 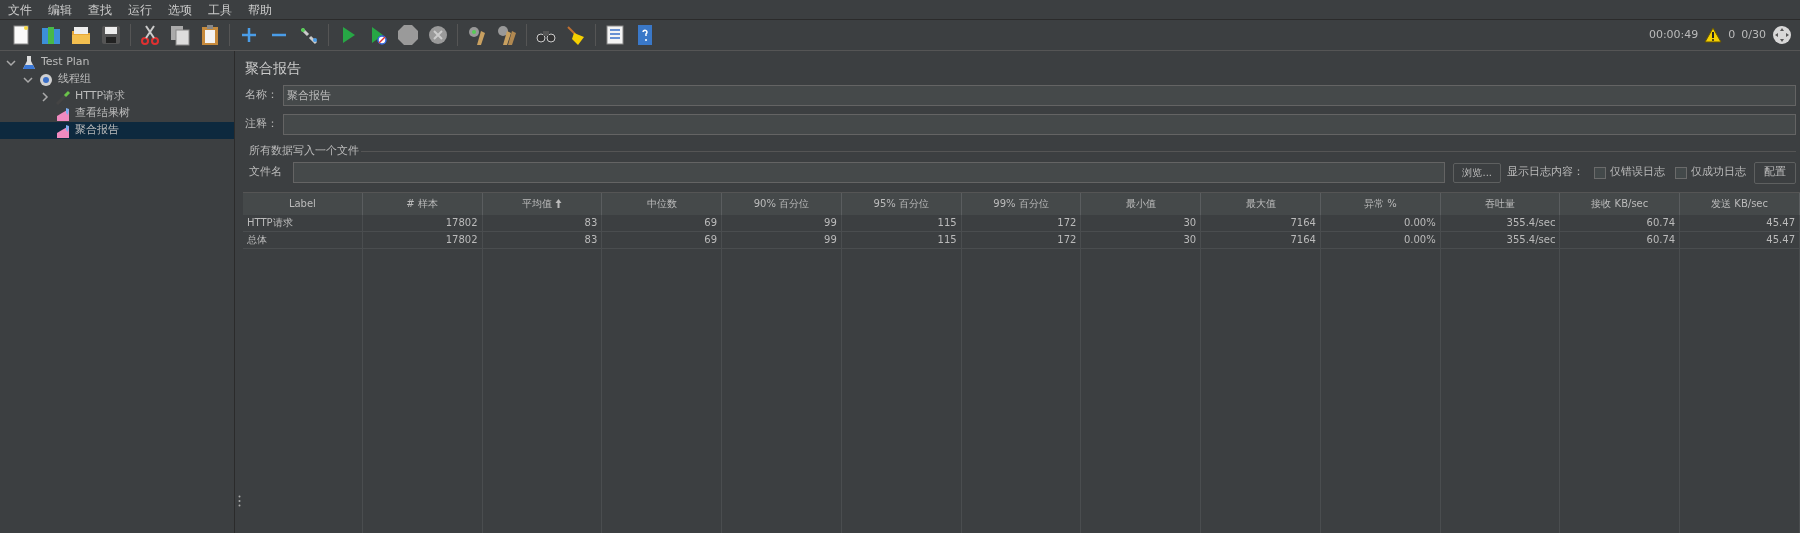 What do you see at coordinates (1039, 124) in the screenshot?
I see `comment-field` at bounding box center [1039, 124].